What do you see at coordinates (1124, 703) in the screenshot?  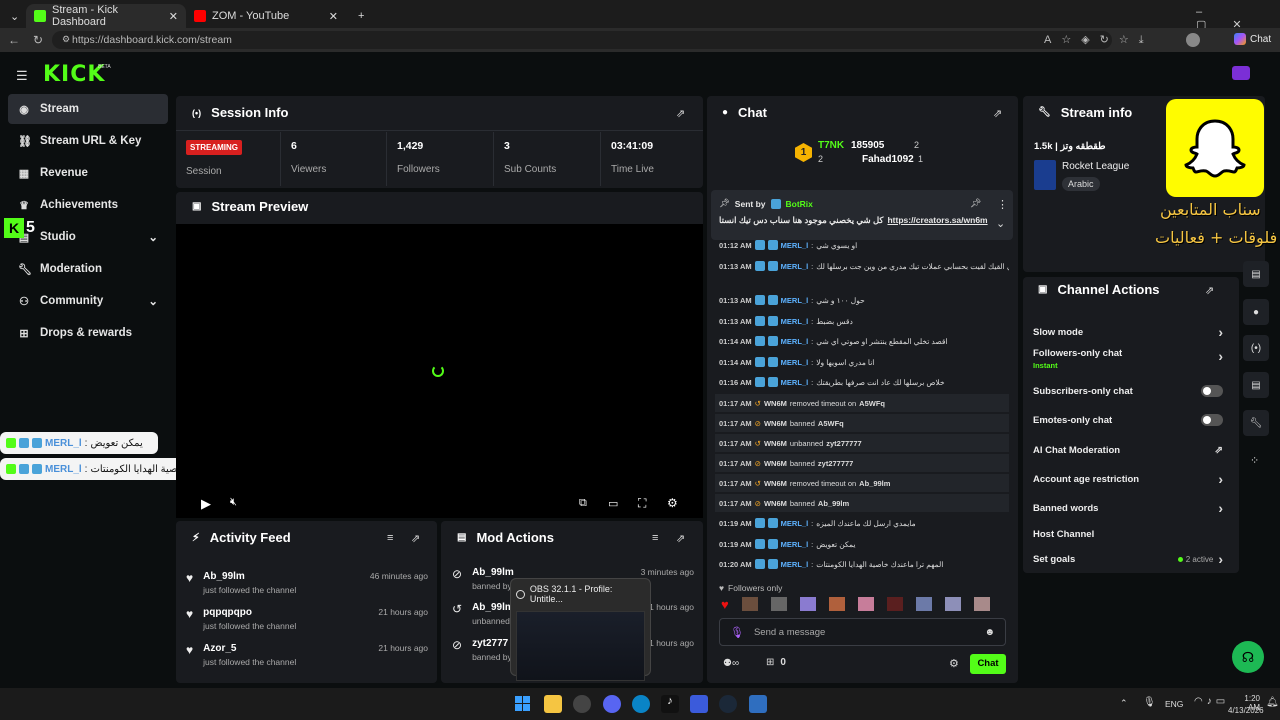 I see `tray-chevron-icon: ⌃` at bounding box center [1124, 703].